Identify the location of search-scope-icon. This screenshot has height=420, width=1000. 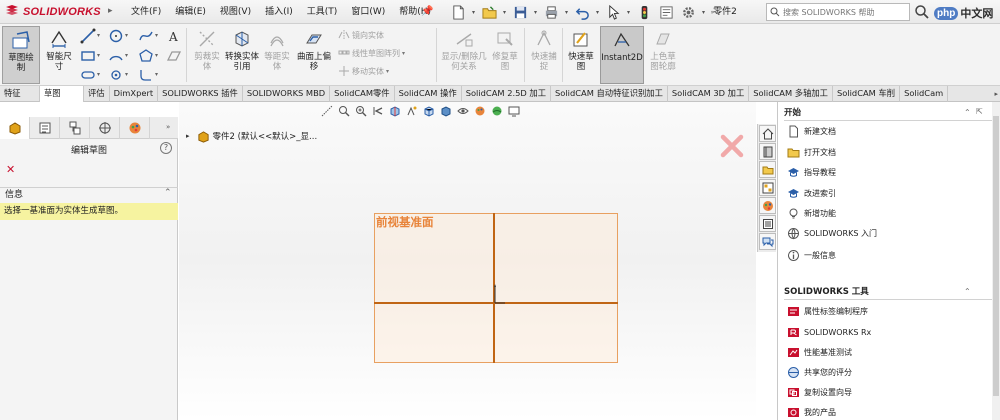
(775, 12).